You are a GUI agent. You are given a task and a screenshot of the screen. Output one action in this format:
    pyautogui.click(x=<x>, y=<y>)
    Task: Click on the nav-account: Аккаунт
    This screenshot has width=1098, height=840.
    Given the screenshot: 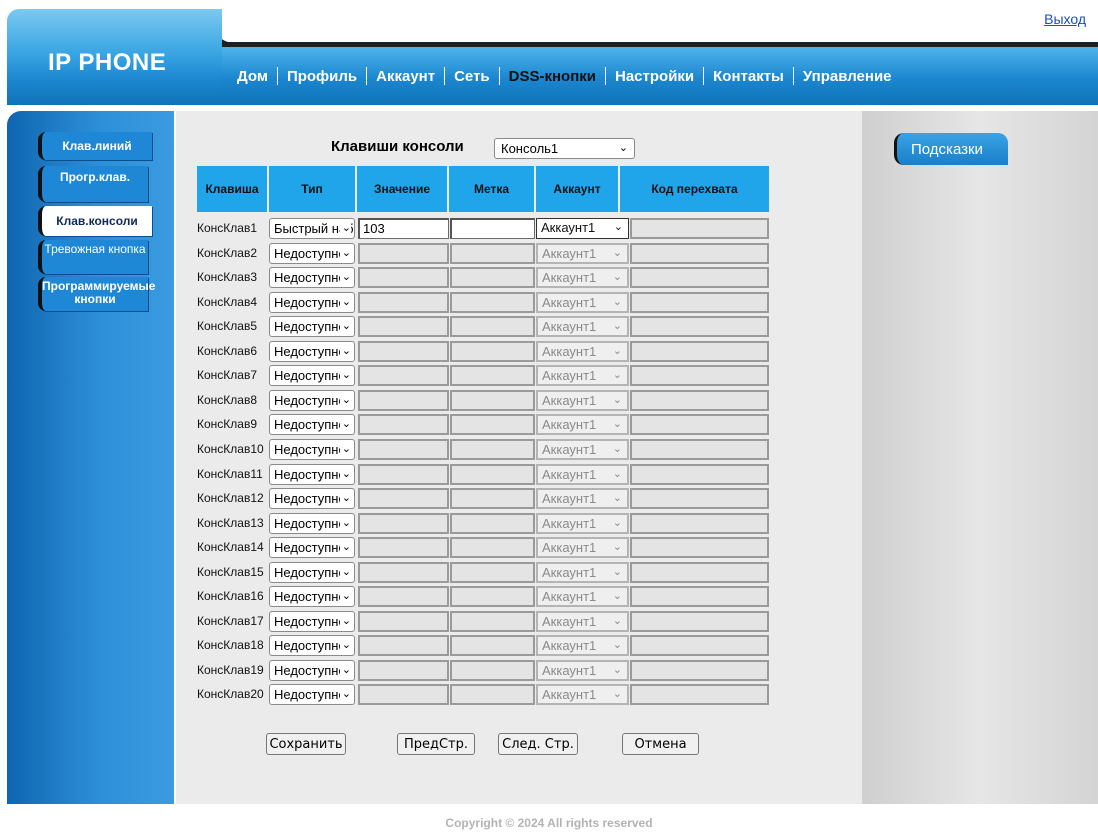 What is the action you would take?
    pyautogui.click(x=405, y=76)
    